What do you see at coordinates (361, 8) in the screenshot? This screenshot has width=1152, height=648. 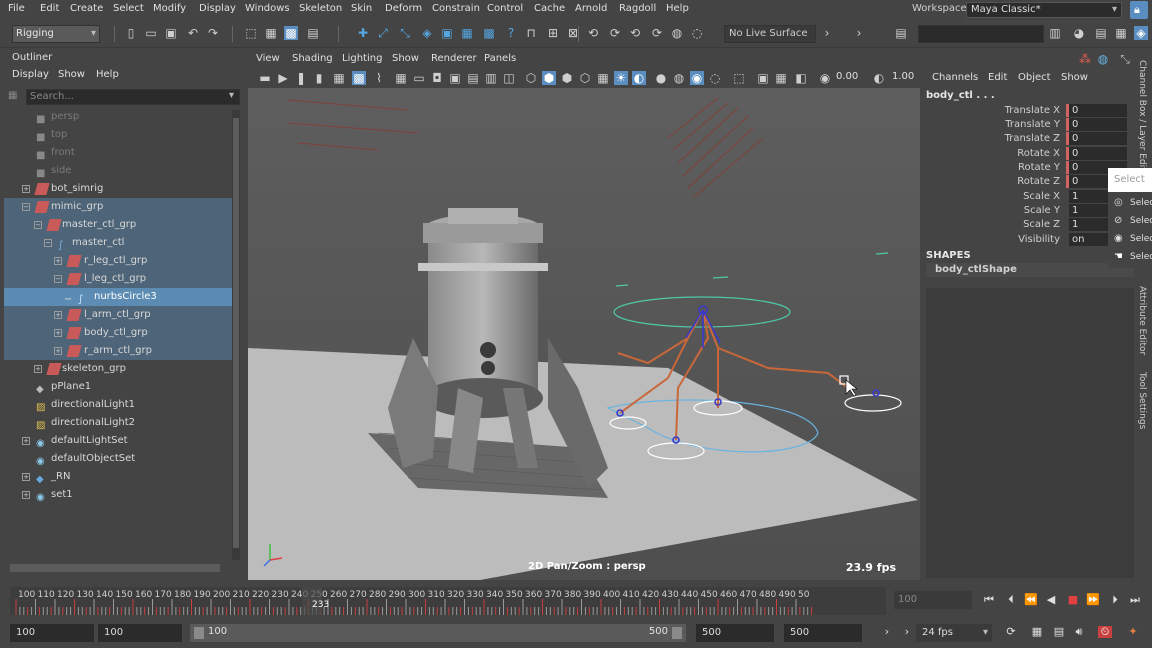 I see `menu-skin: Skin` at bounding box center [361, 8].